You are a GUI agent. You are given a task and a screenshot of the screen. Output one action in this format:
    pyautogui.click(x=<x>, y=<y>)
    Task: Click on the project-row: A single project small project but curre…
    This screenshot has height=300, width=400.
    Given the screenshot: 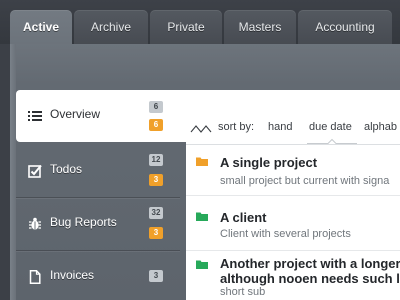 What is the action you would take?
    pyautogui.click(x=293, y=170)
    